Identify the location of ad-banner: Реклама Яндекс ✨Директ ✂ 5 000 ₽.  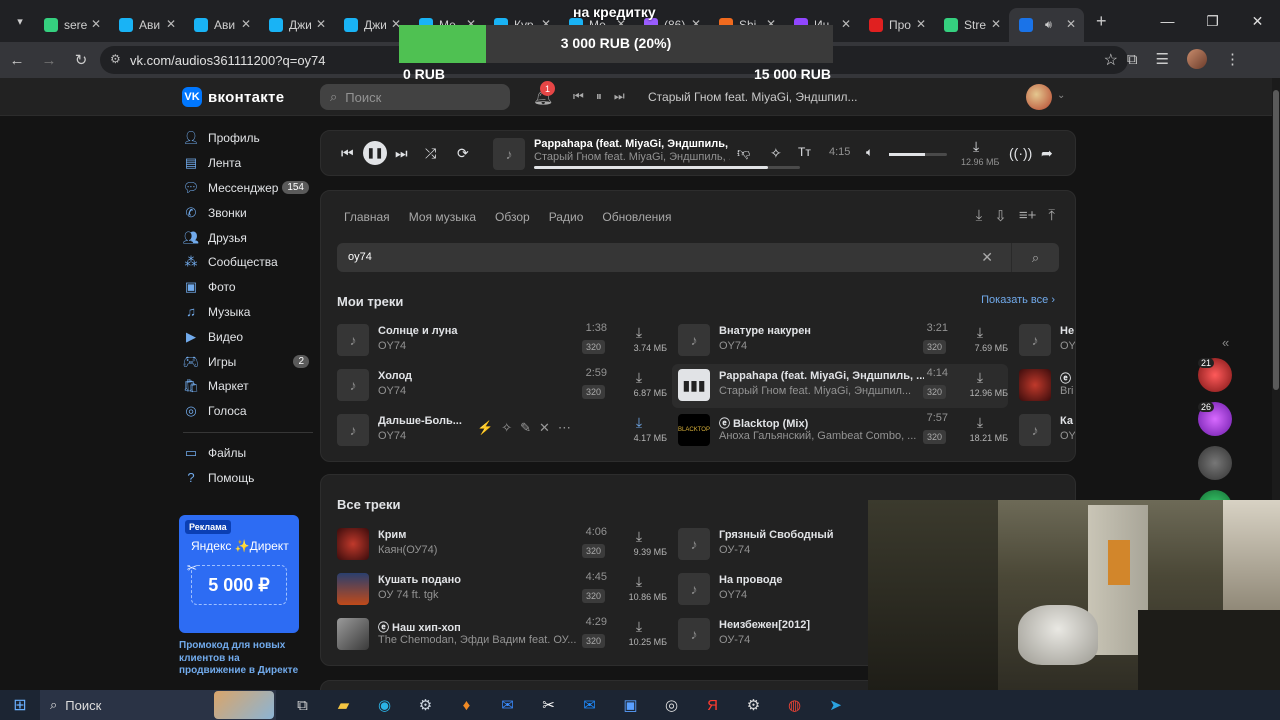
(239, 574).